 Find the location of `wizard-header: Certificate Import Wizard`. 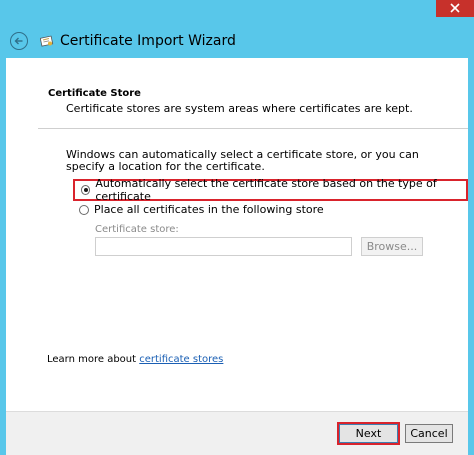

wizard-header: Certificate Import Wizard is located at coordinates (237, 41).